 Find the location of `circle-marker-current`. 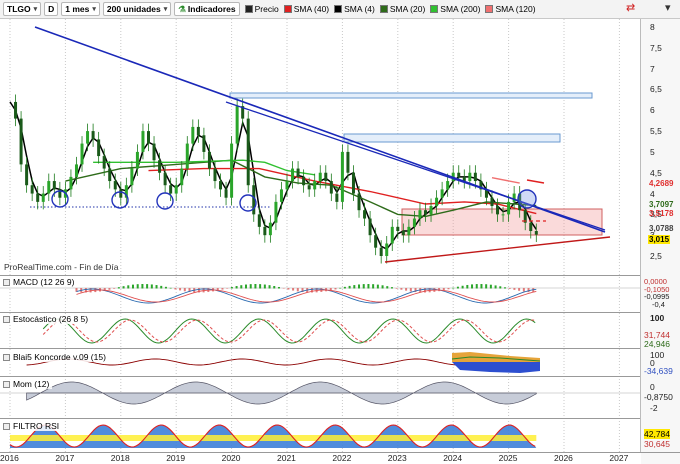

circle-marker-current is located at coordinates (527, 199).